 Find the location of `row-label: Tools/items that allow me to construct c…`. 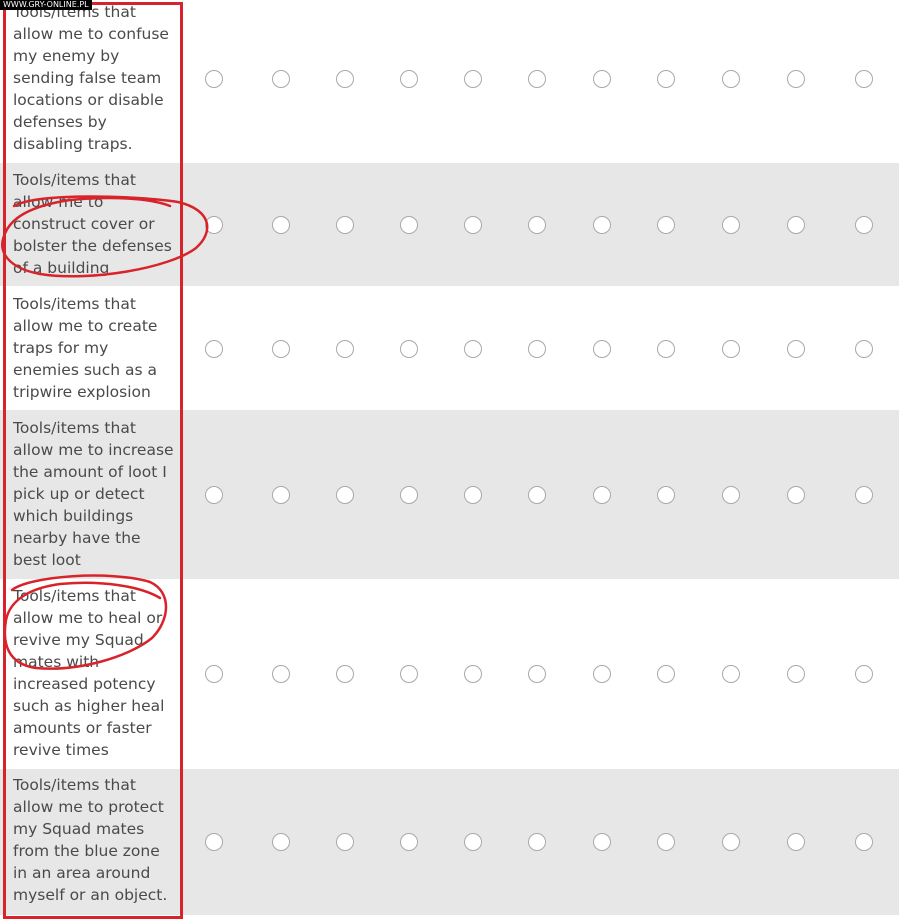

row-label: Tools/items that allow me to construct c… is located at coordinates (92, 224).